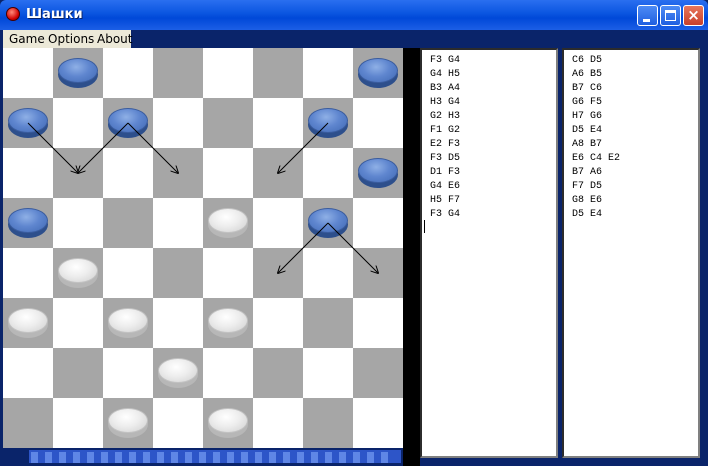 This screenshot has width=708, height=466. What do you see at coordinates (114, 39) in the screenshot?
I see `menu-about: About` at bounding box center [114, 39].